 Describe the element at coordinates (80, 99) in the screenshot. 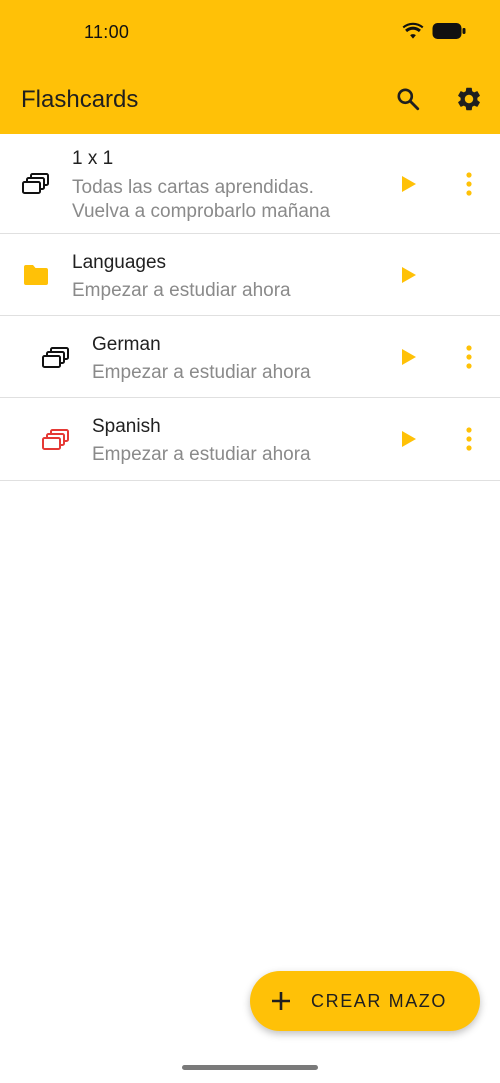

I see `app-title: Flashcards` at that location.